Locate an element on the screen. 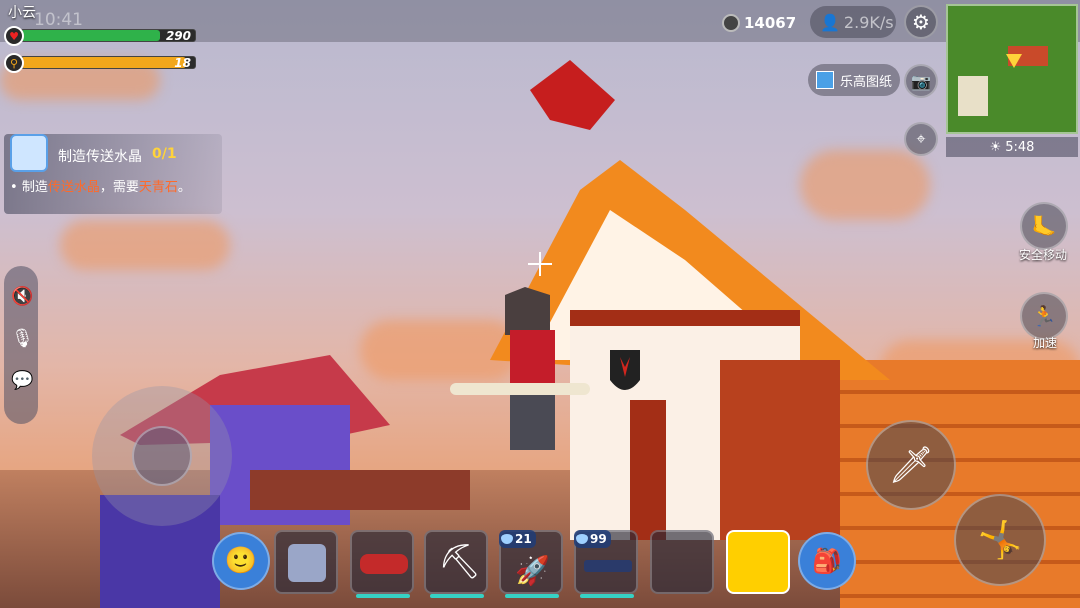 The width and height of the screenshot is (1080, 608). attack-button: 🗡 is located at coordinates (911, 465).